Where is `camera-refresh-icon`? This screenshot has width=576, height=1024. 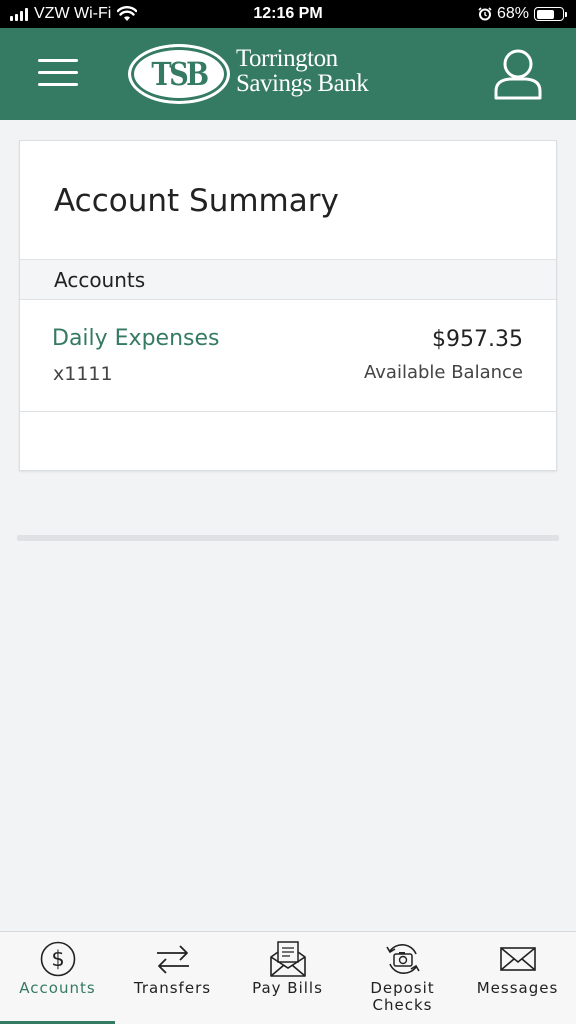 camera-refresh-icon is located at coordinates (402, 959).